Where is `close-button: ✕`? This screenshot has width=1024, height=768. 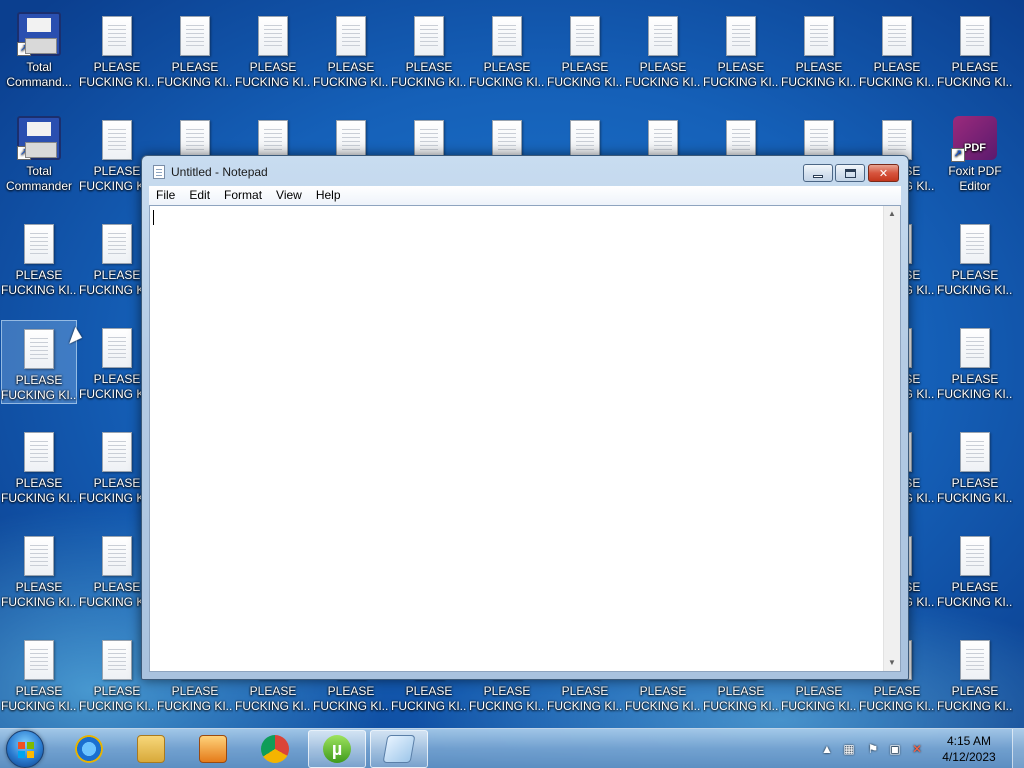 close-button: ✕ is located at coordinates (883, 173).